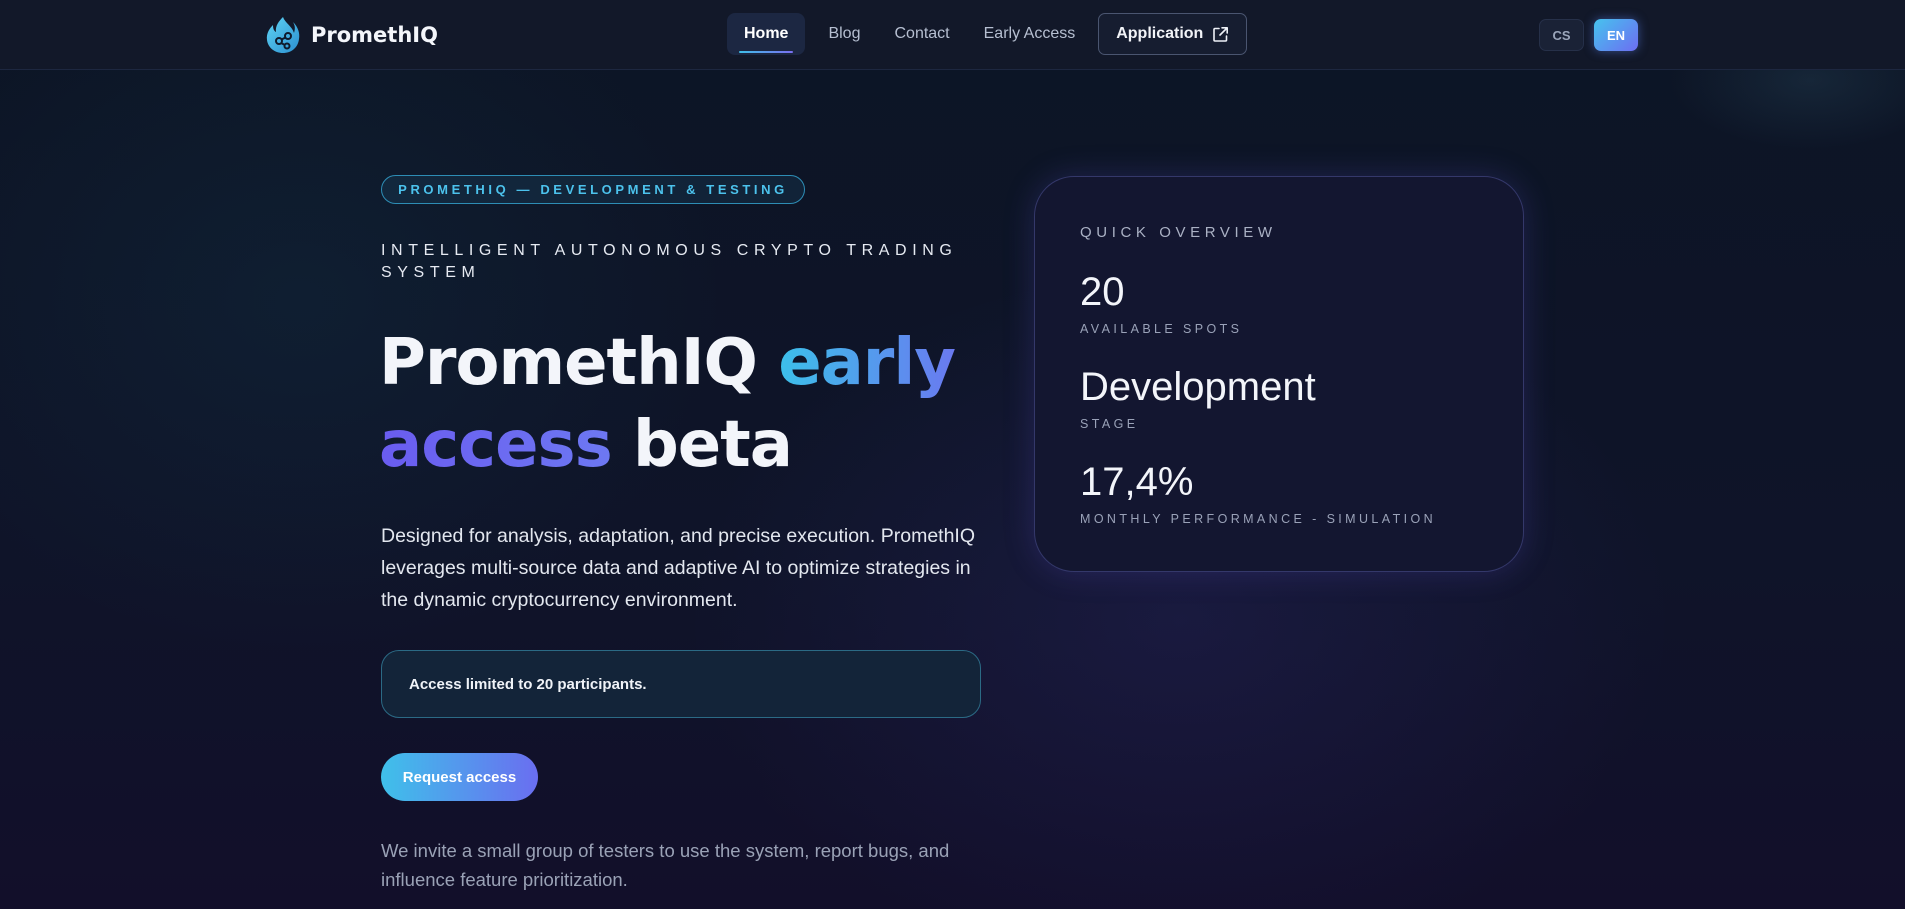 This screenshot has width=1905, height=909. I want to click on available-spots-label: AVAILABLE SPOTS, so click(1161, 329).